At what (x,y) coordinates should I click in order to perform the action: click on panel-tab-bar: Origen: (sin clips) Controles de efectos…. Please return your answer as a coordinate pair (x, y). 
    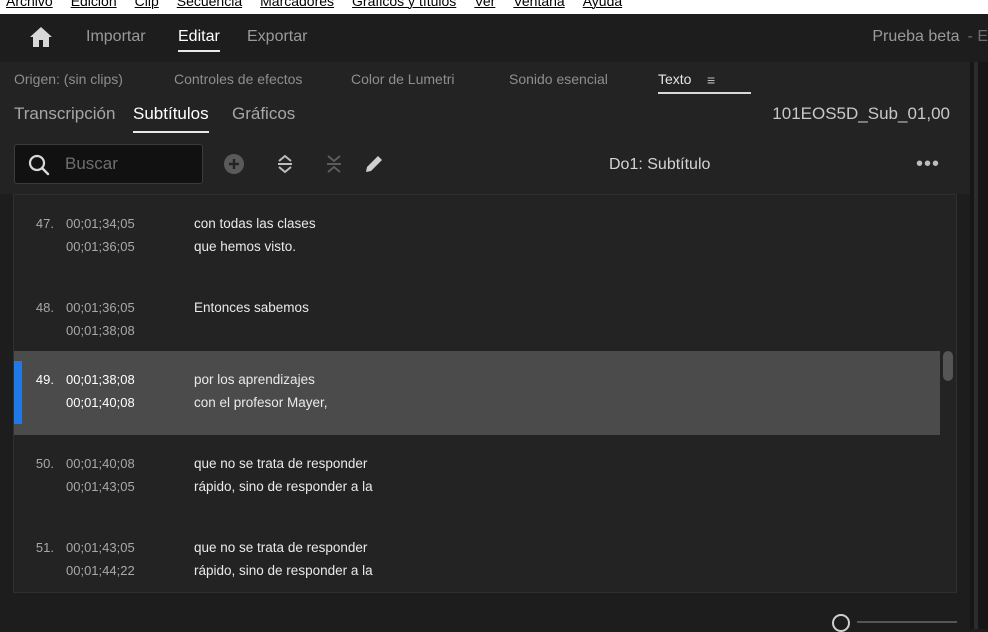
    Looking at the image, I should click on (485, 79).